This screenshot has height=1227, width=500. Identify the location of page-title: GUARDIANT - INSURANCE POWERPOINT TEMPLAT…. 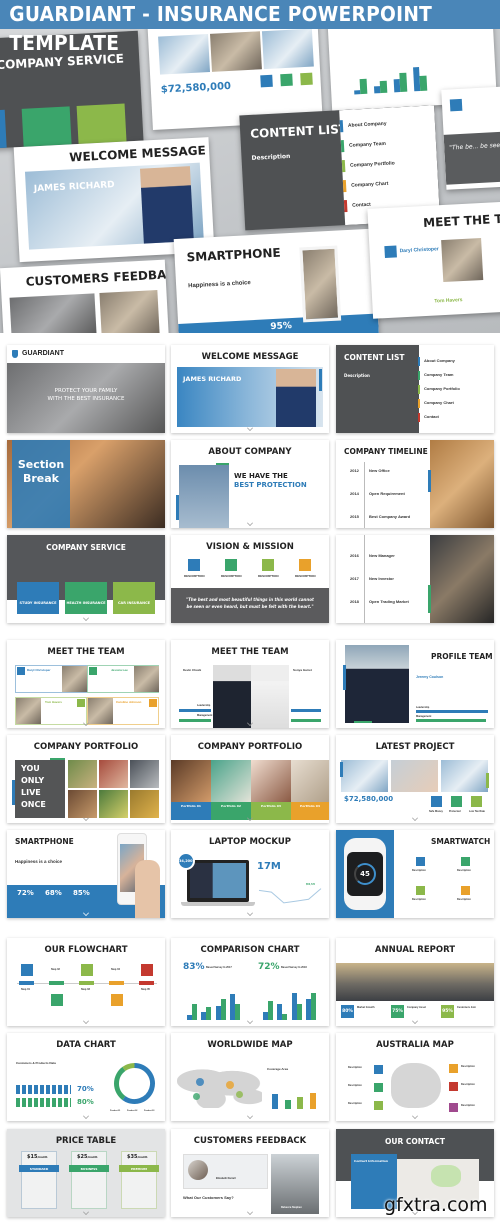
(221, 28).